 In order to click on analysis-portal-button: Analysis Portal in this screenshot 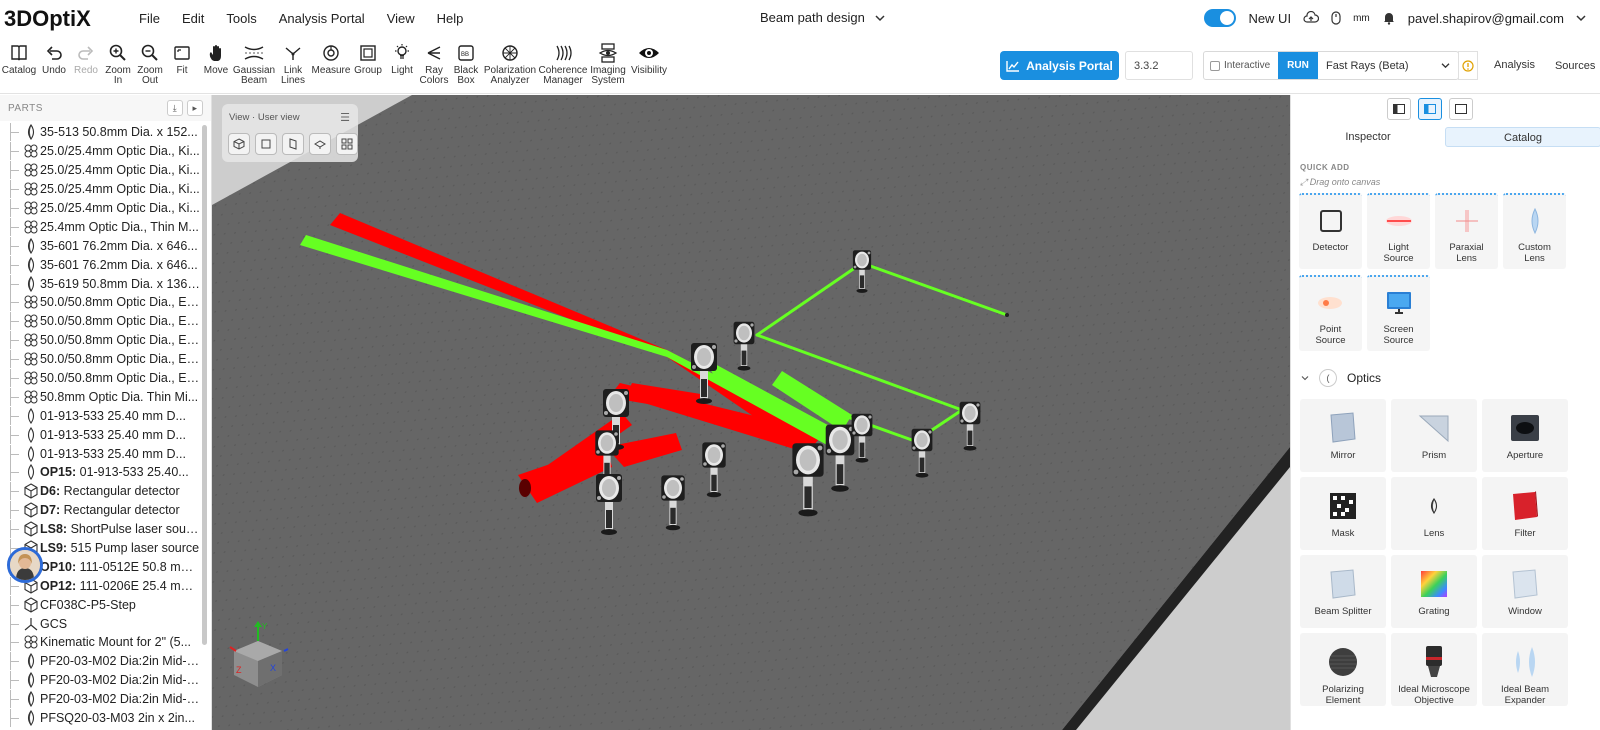, I will do `click(1059, 65)`.